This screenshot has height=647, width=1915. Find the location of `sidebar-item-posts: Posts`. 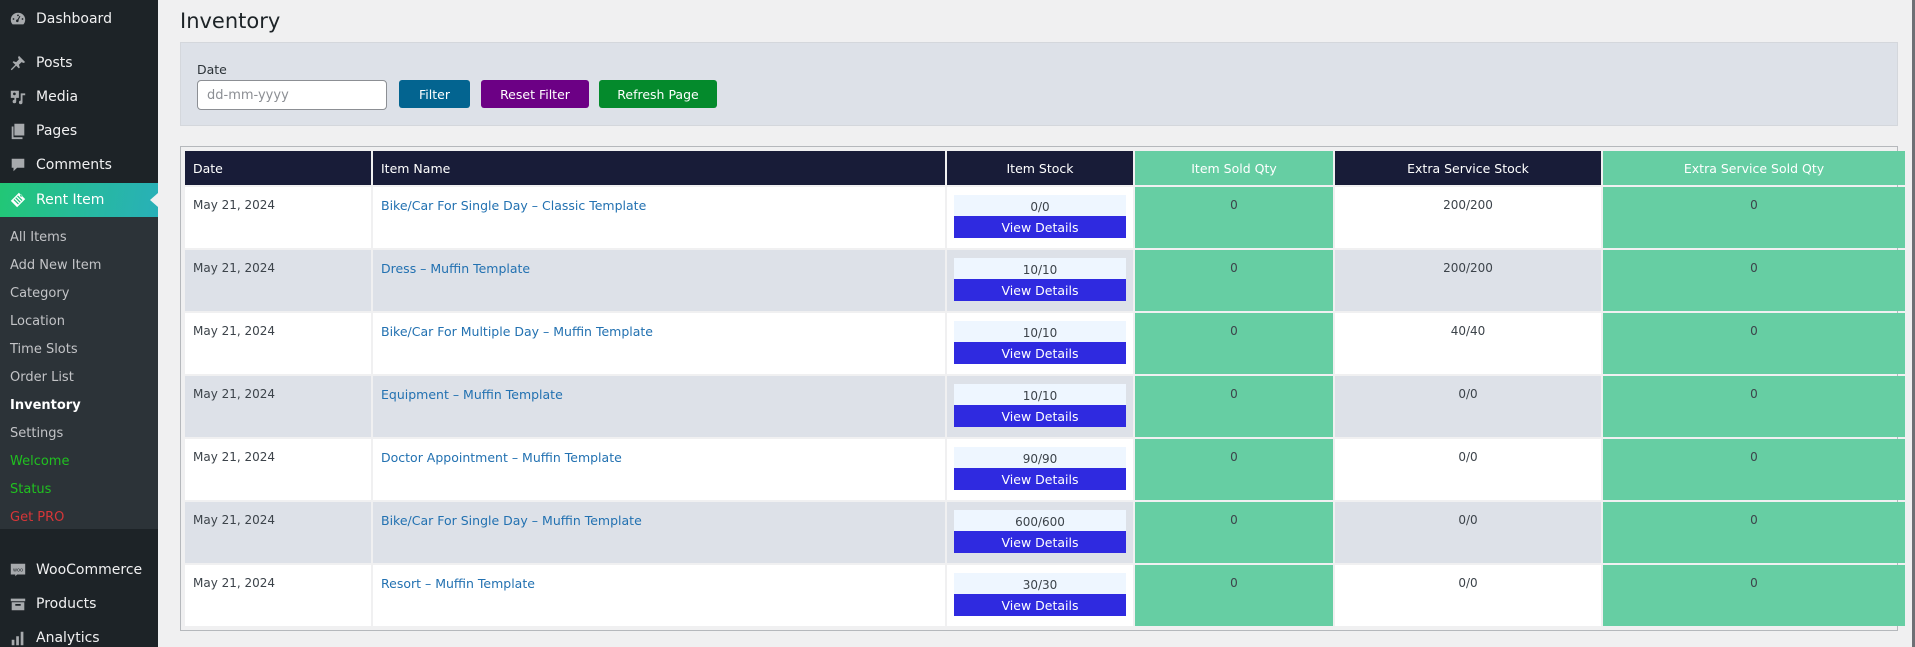

sidebar-item-posts: Posts is located at coordinates (79, 63).